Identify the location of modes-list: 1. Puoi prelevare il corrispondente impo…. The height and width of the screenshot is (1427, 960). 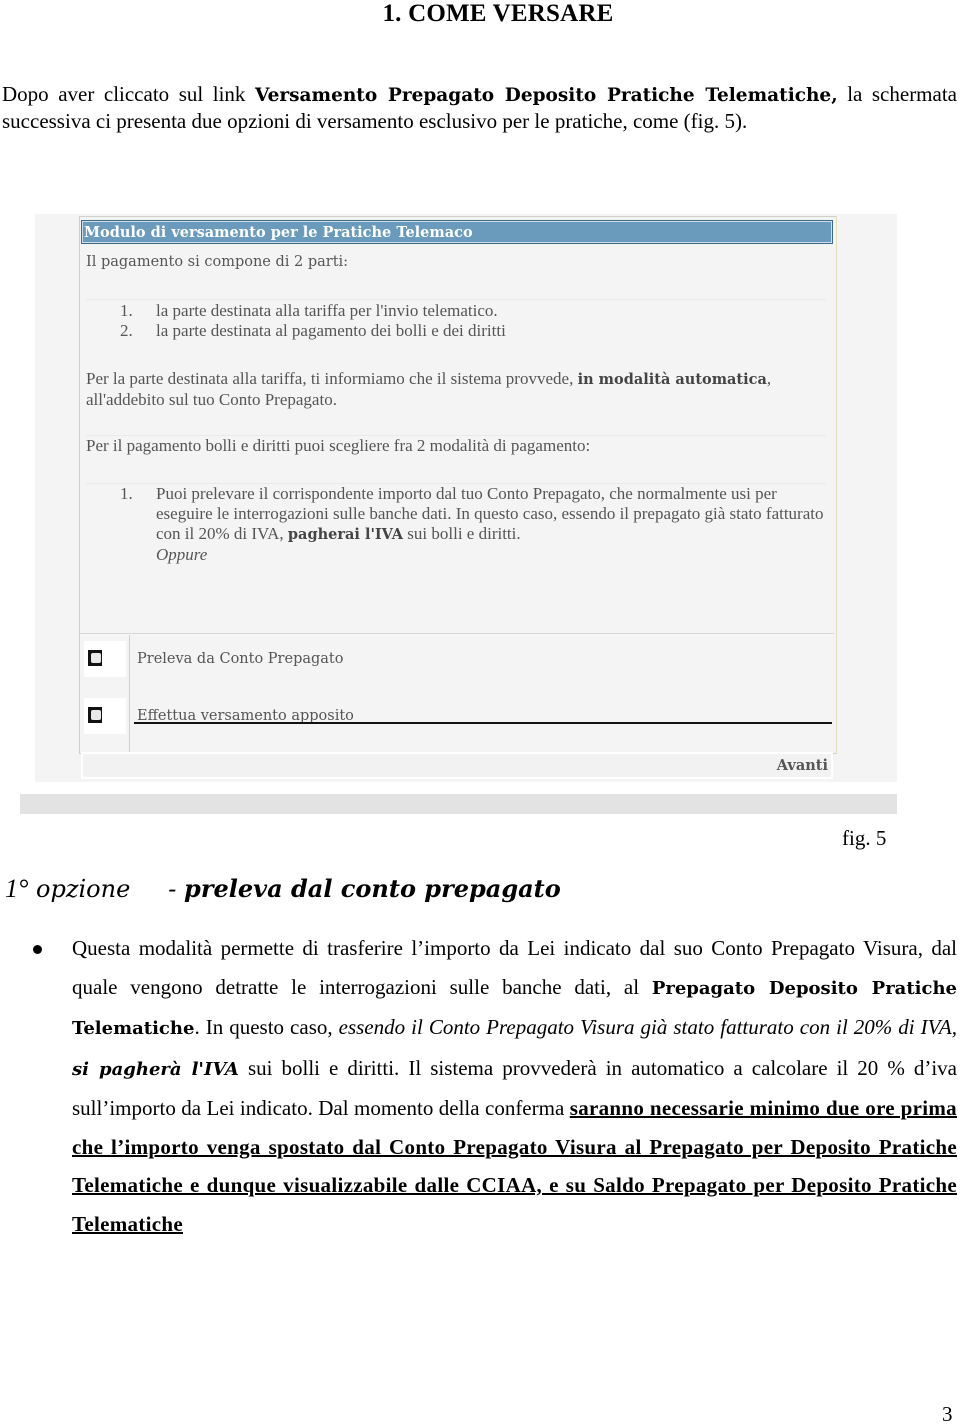
(476, 524).